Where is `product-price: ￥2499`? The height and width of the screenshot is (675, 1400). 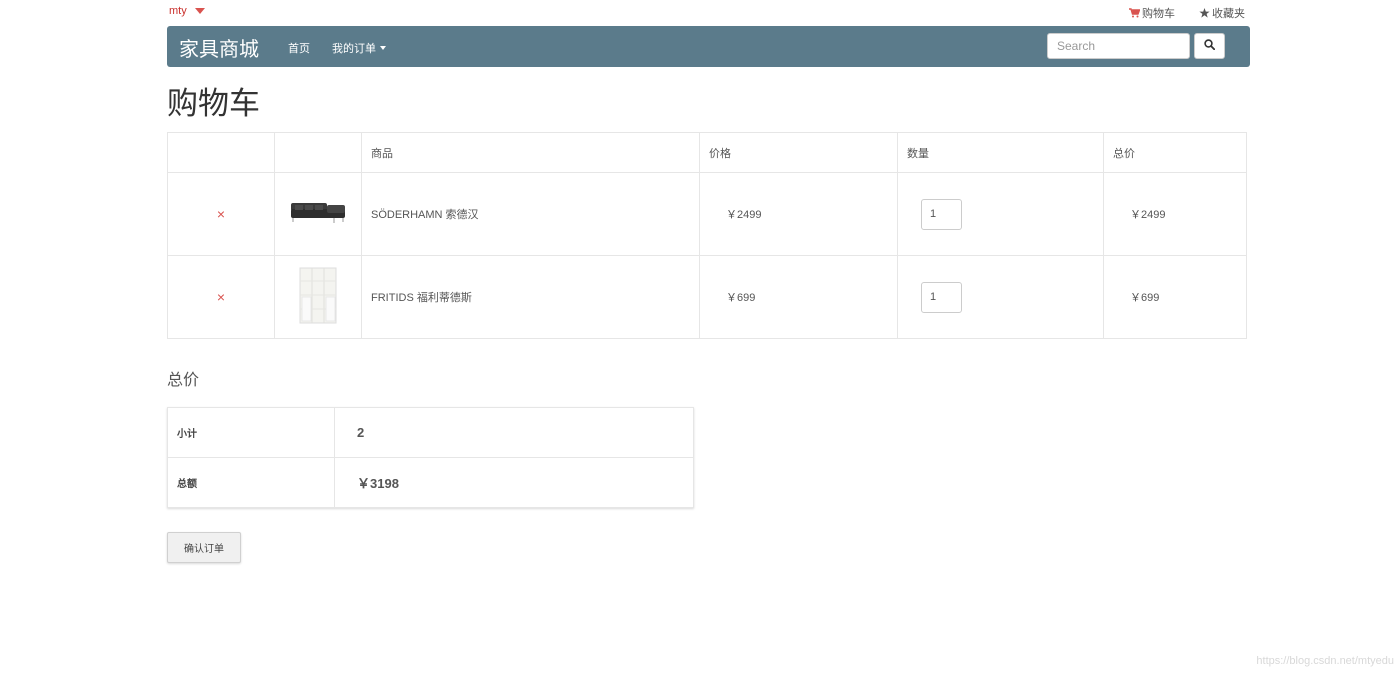 product-price: ￥2499 is located at coordinates (798, 214).